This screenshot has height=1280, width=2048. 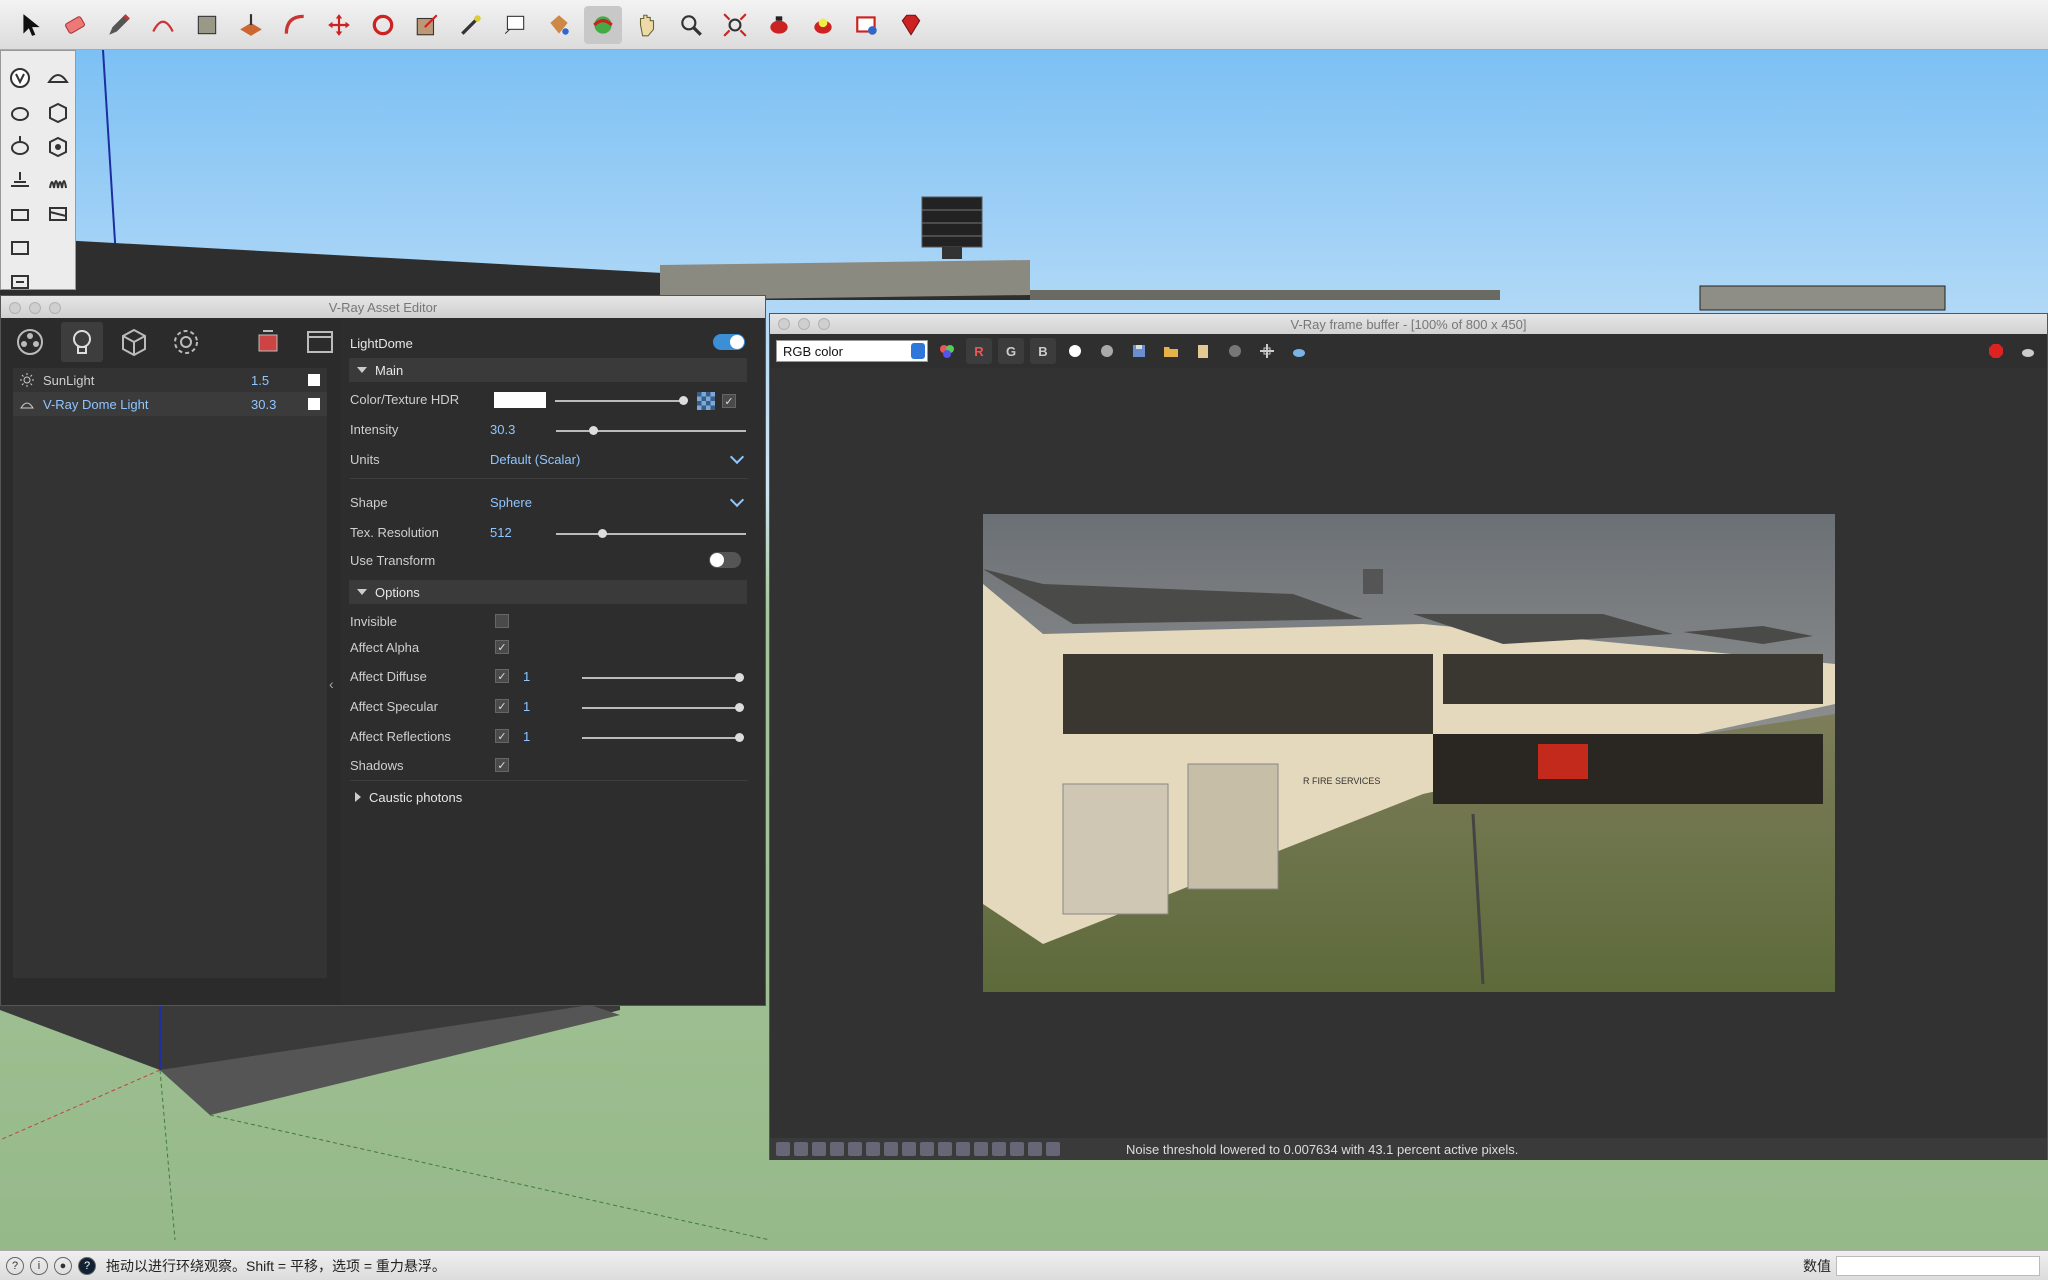 What do you see at coordinates (855, 1149) in the screenshot?
I see `compare-icon` at bounding box center [855, 1149].